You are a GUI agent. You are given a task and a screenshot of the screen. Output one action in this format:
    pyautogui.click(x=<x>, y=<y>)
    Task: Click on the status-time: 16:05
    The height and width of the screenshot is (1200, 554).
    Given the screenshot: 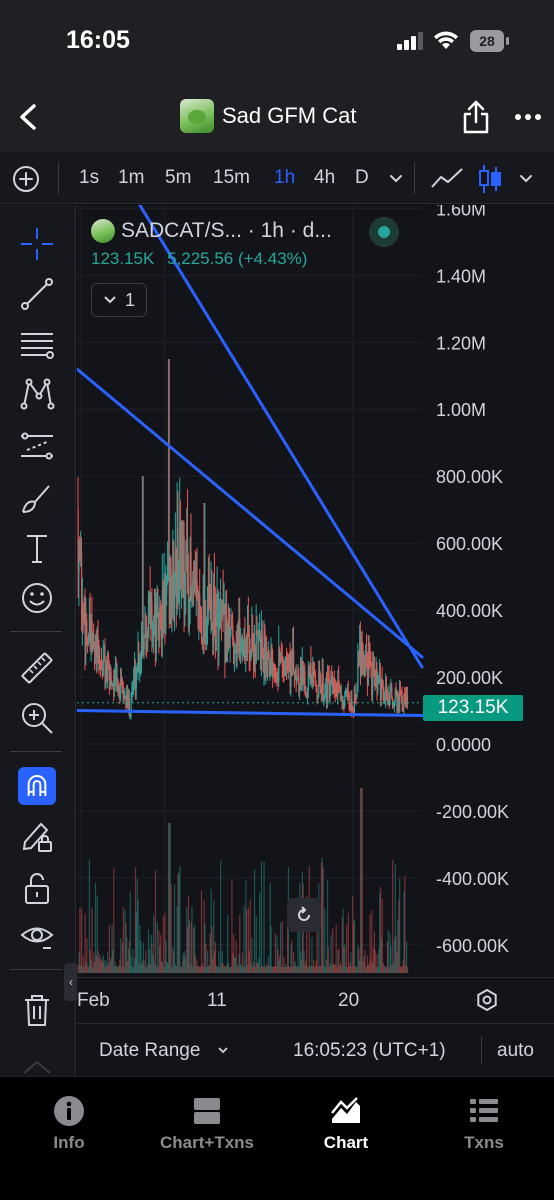 What is the action you would take?
    pyautogui.click(x=98, y=40)
    